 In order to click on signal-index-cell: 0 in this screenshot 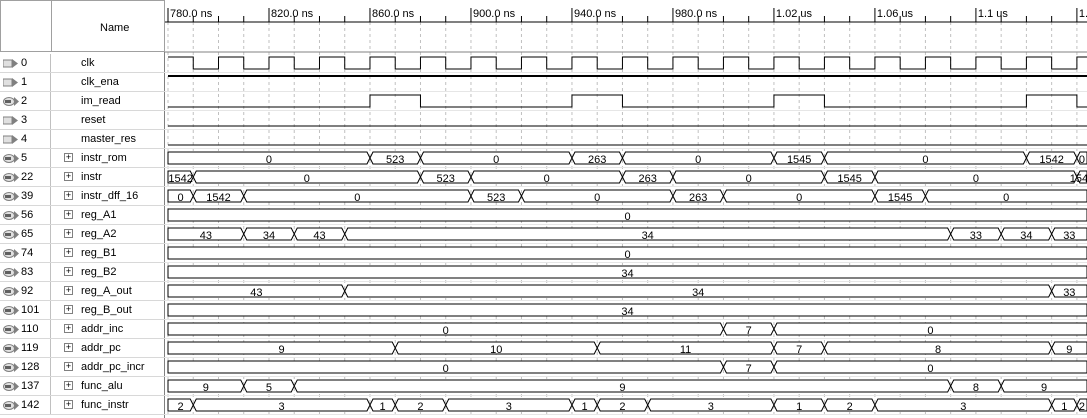, I will do `click(25, 63)`.